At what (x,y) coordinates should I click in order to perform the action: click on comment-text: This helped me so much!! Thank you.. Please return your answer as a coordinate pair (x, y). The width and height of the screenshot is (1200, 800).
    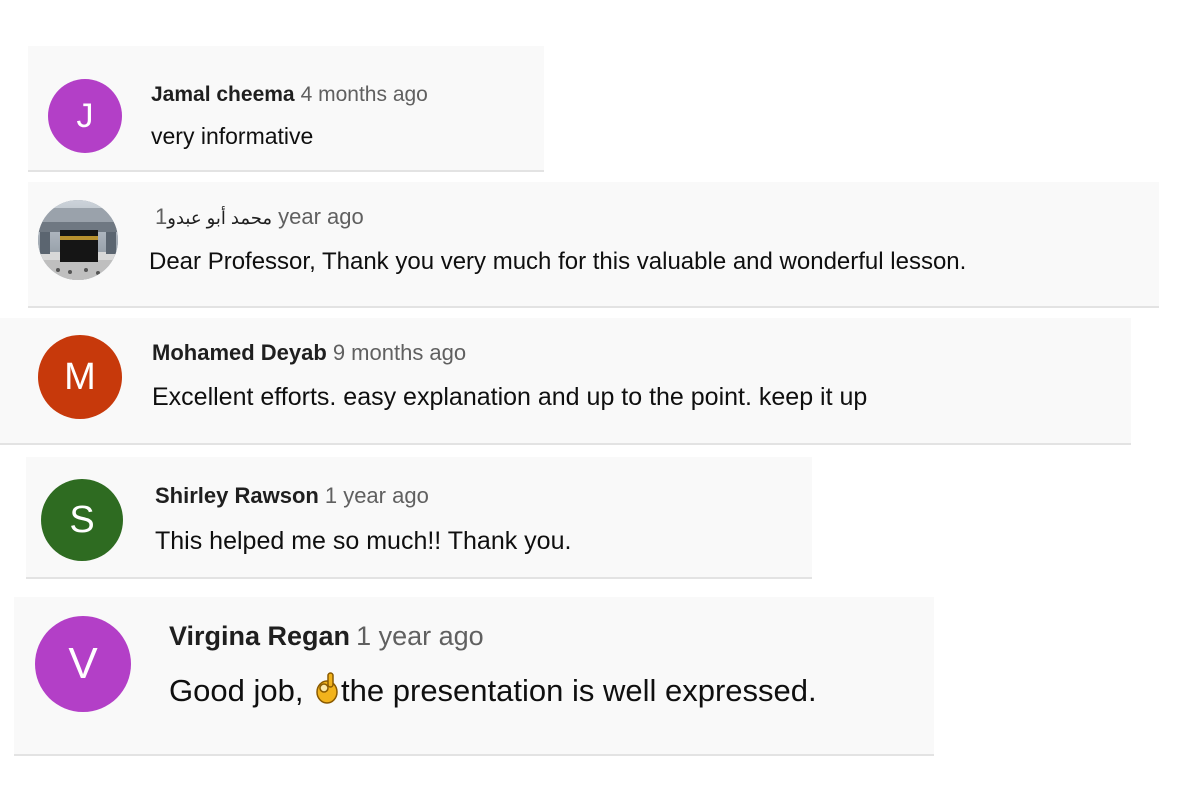
    Looking at the image, I should click on (363, 541).